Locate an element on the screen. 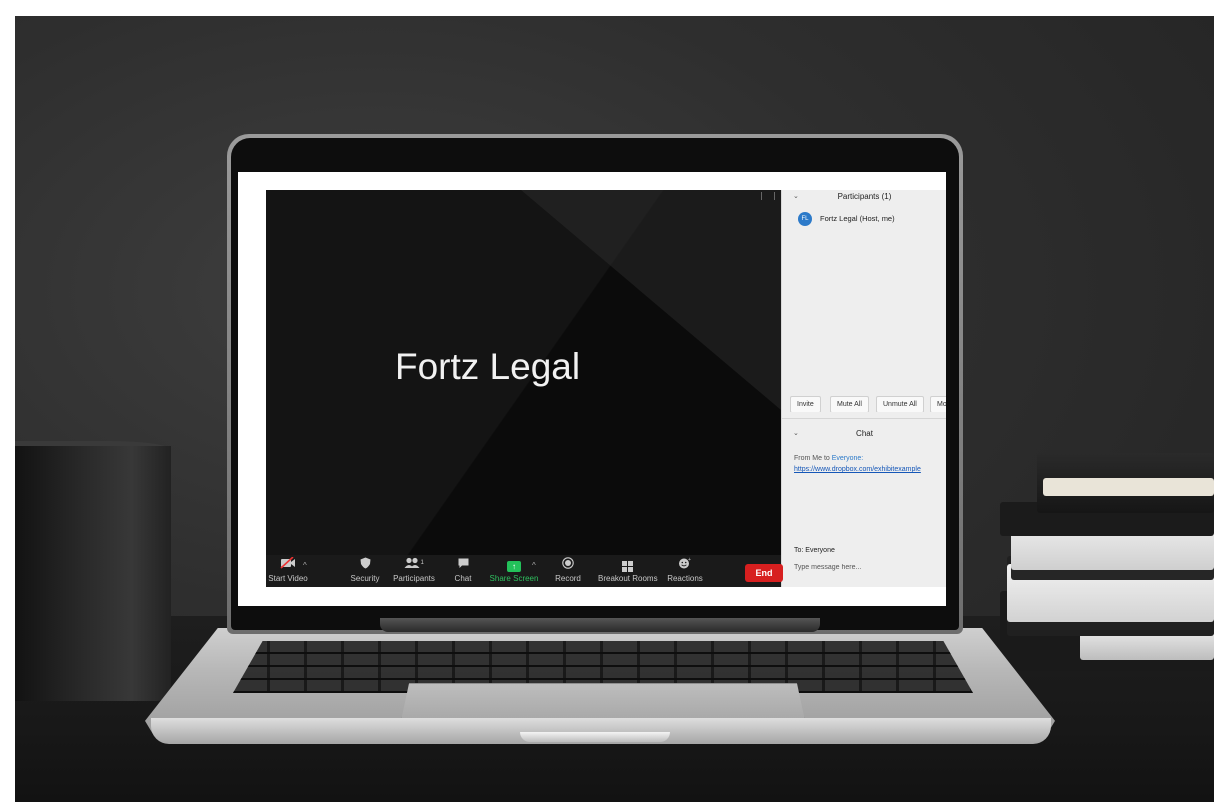  coffee-mug is located at coordinates (93, 573).